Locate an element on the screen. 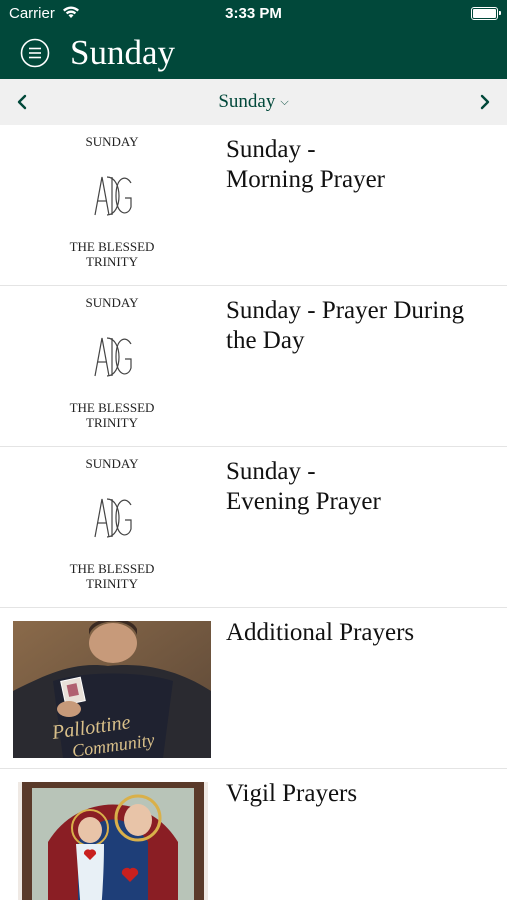 The height and width of the screenshot is (900, 507). pallottine-painting-image: Pallottine Community is located at coordinates (112, 689).